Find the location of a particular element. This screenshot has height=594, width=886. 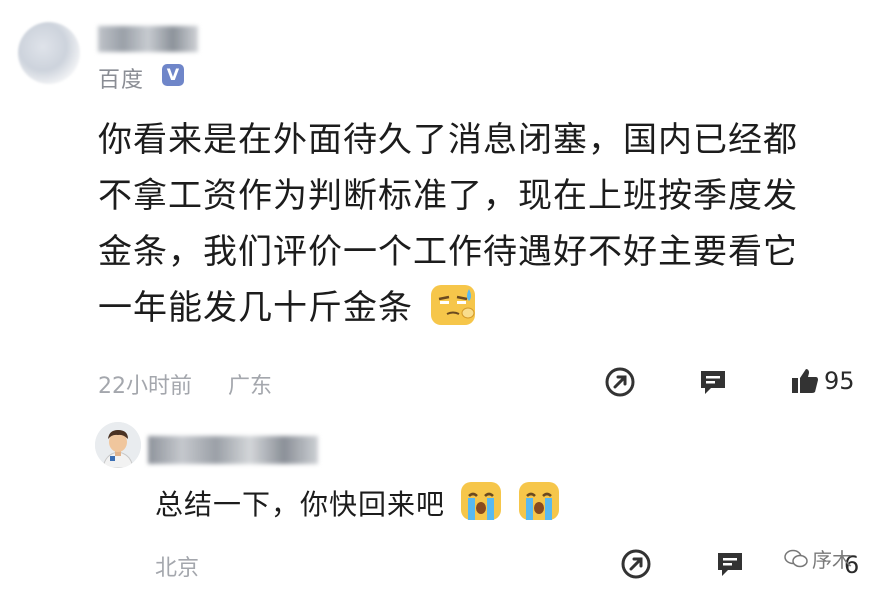

reply-location: 北京 is located at coordinates (177, 568).